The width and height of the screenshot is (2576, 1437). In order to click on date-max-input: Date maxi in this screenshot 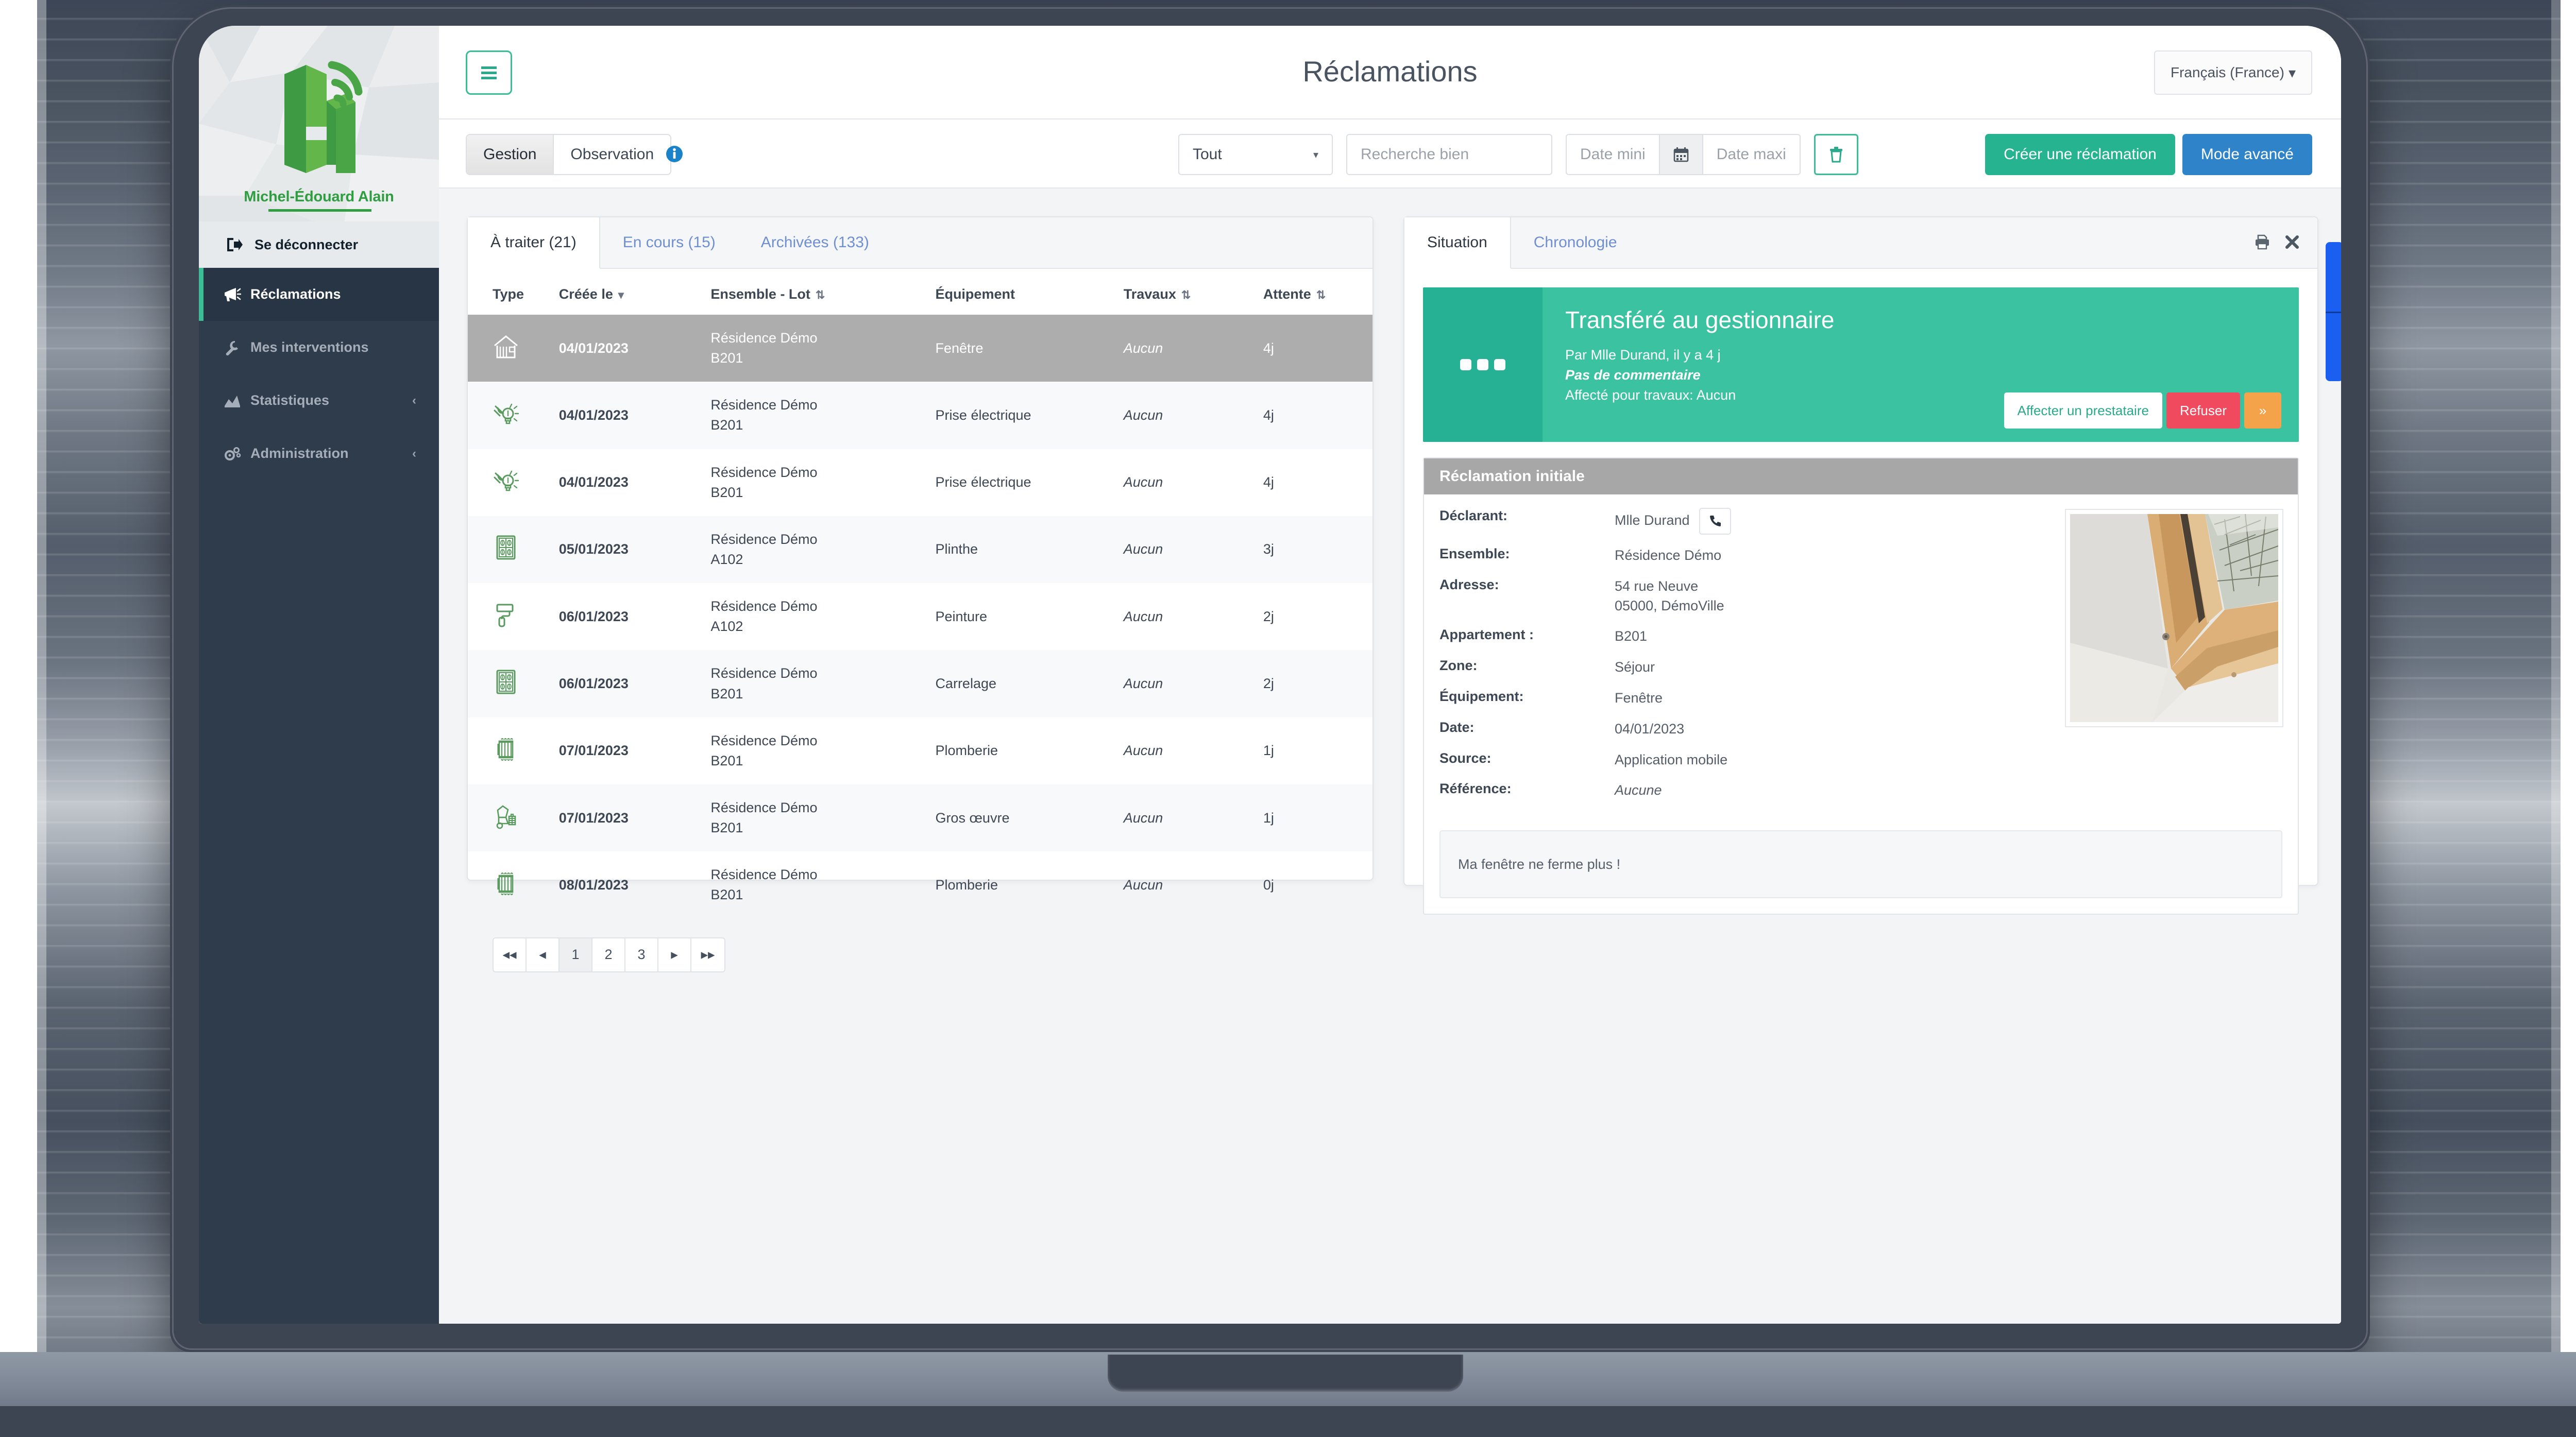, I will do `click(1751, 154)`.